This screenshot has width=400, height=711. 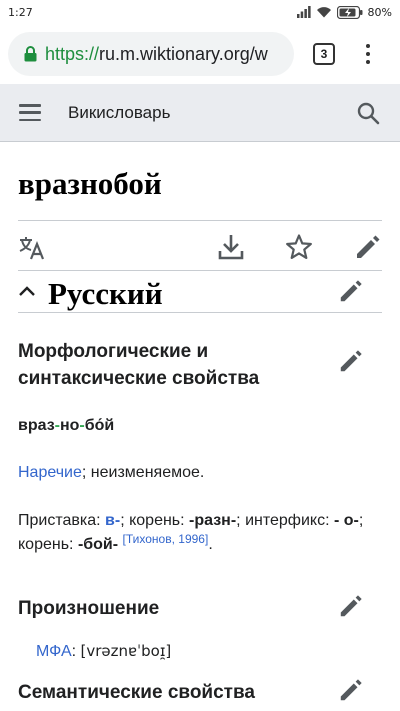 I want to click on main-menu-icon, so click(x=30, y=112).